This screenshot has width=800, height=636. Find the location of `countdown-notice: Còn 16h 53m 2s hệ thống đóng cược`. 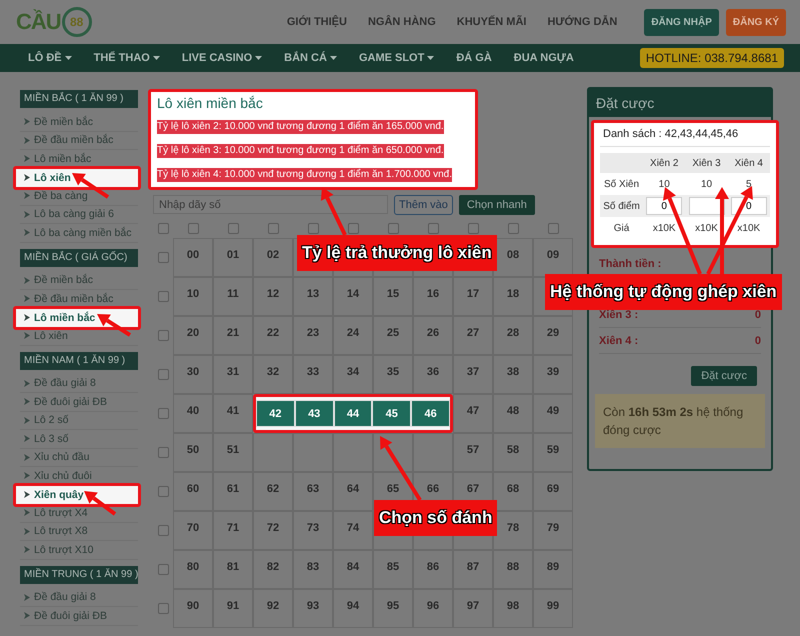

countdown-notice: Còn 16h 53m 2s hệ thống đóng cược is located at coordinates (680, 421).